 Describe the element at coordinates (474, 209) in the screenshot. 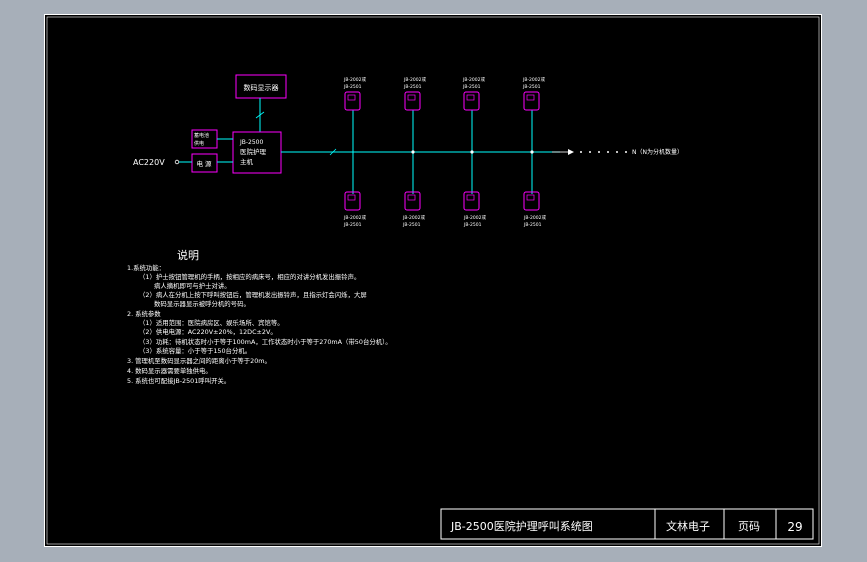

I see `bottom-unit-3: JB-2002或 JB-2501` at that location.